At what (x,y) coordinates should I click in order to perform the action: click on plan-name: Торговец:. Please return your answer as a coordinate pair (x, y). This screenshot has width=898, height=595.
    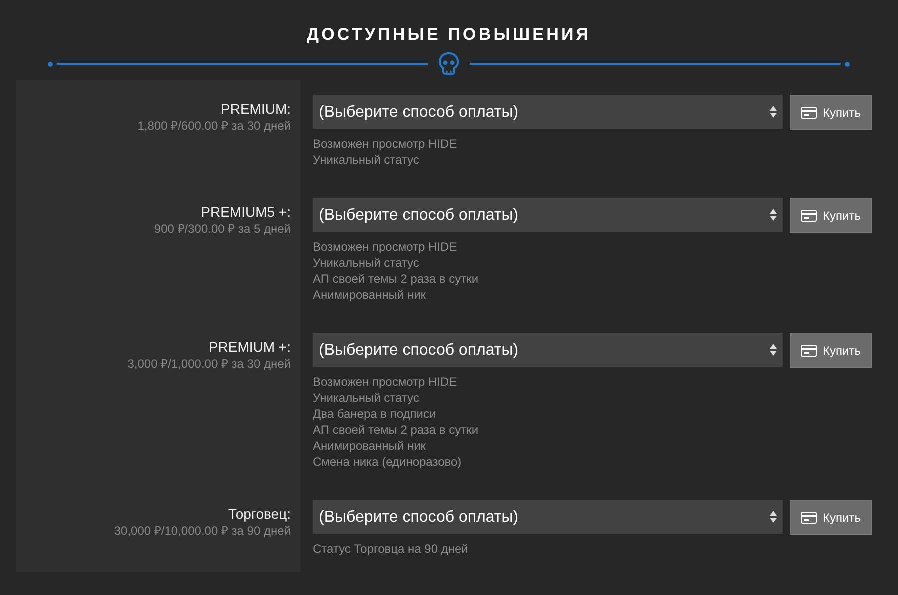
    Looking at the image, I should click on (259, 514).